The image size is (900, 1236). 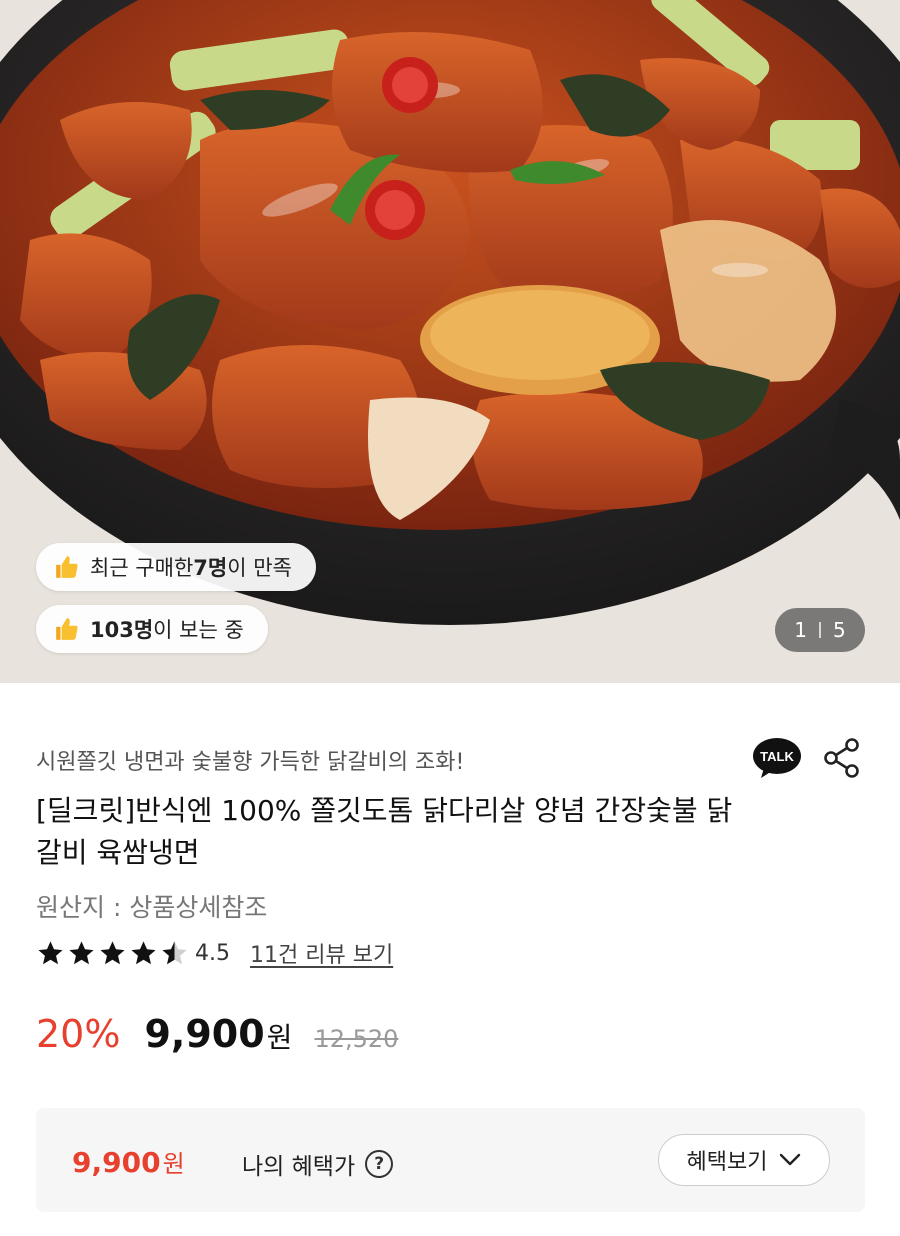 I want to click on counter-separator, so click(x=820, y=630).